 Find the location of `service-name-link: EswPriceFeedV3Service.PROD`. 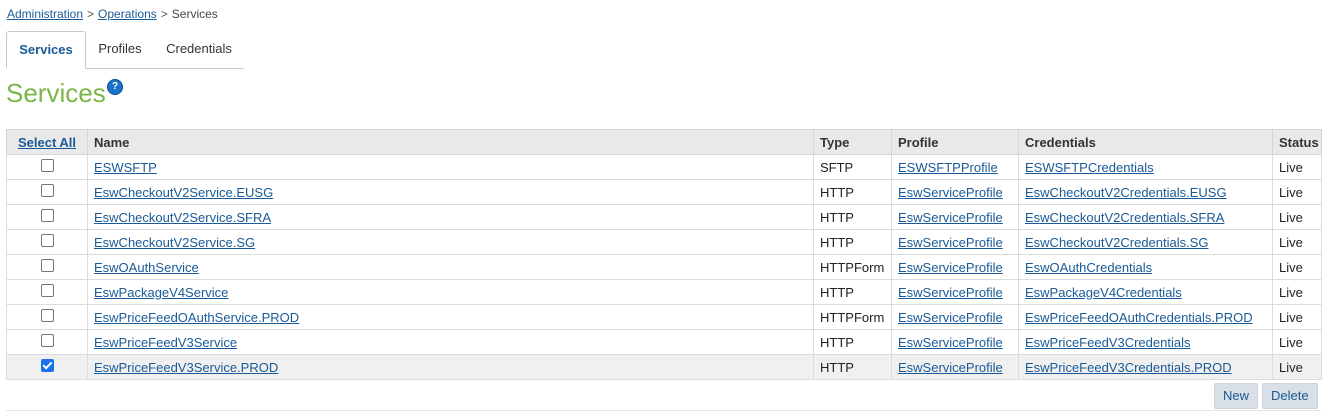

service-name-link: EswPriceFeedV3Service.PROD is located at coordinates (186, 367).